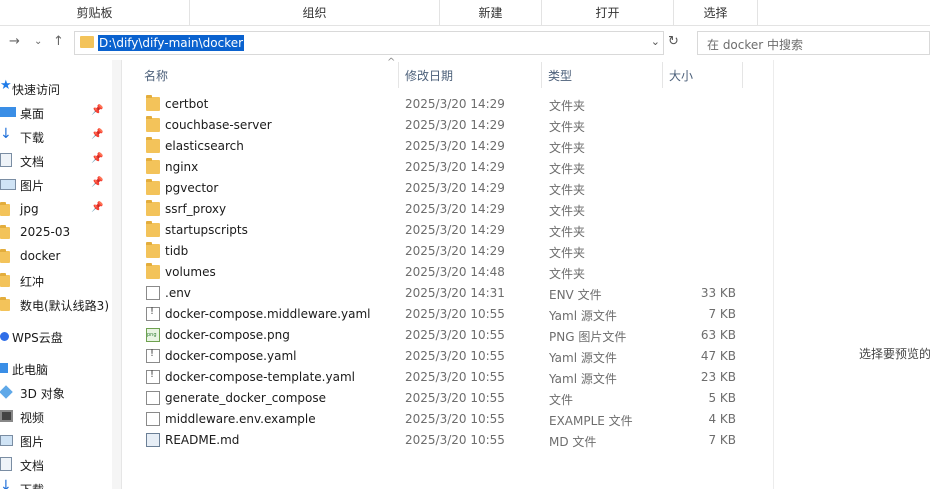 The image size is (930, 489). Describe the element at coordinates (440, 293) in the screenshot. I see `file-row: .env 2025/3/20 14:31 ENV 文件 33 KB` at that location.